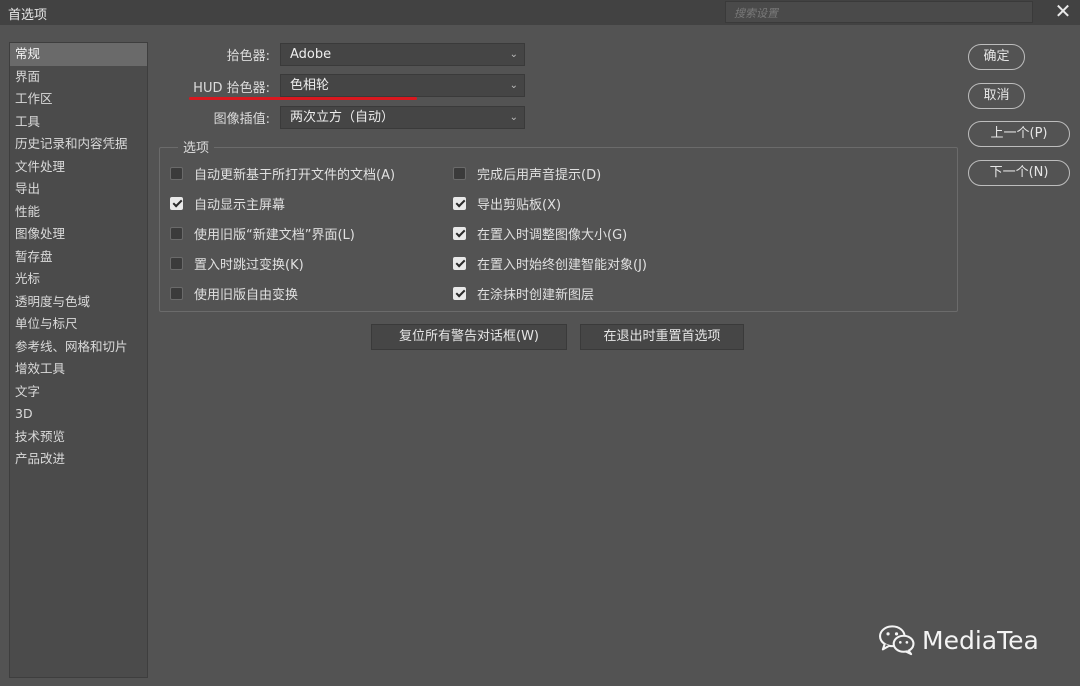 Image resolution: width=1080 pixels, height=686 pixels. What do you see at coordinates (78, 437) in the screenshot?
I see `sidebar-item-tech-previews: 技术预览` at bounding box center [78, 437].